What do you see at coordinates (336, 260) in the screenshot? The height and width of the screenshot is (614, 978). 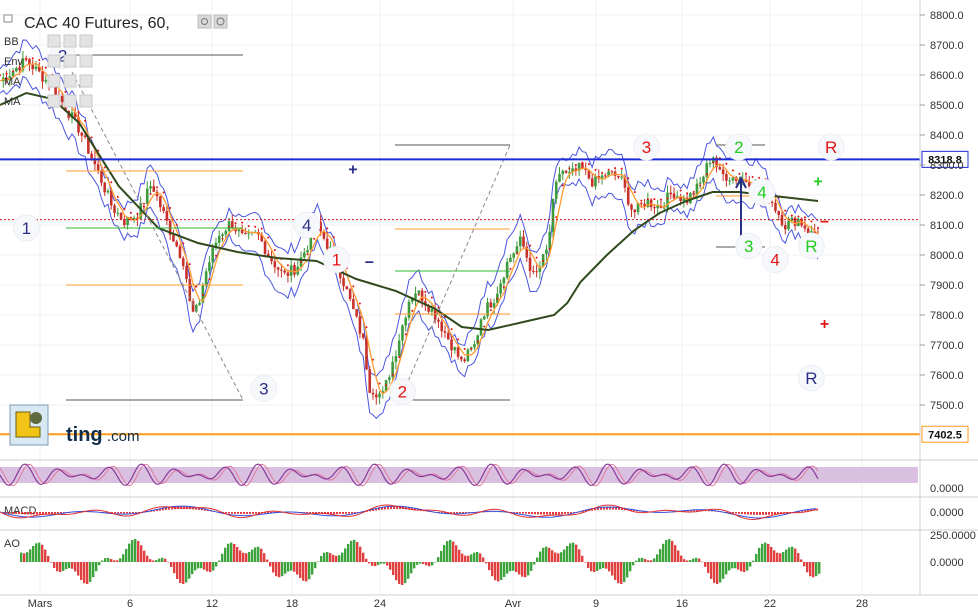 I see `wave-label: 1` at bounding box center [336, 260].